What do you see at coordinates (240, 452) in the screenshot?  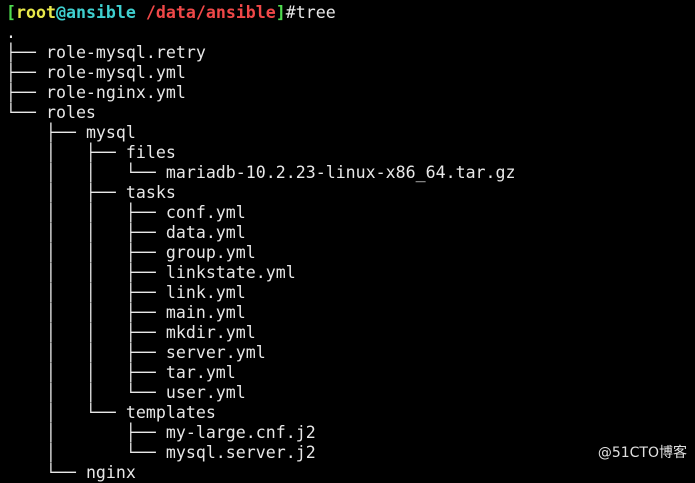 I see `tree-entry-name: mysql.server.j2` at bounding box center [240, 452].